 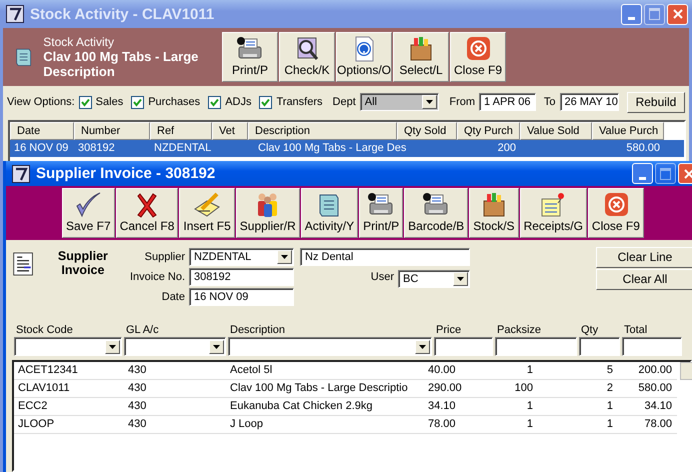 I want to click on table-cell-text: 580.00, so click(x=643, y=148).